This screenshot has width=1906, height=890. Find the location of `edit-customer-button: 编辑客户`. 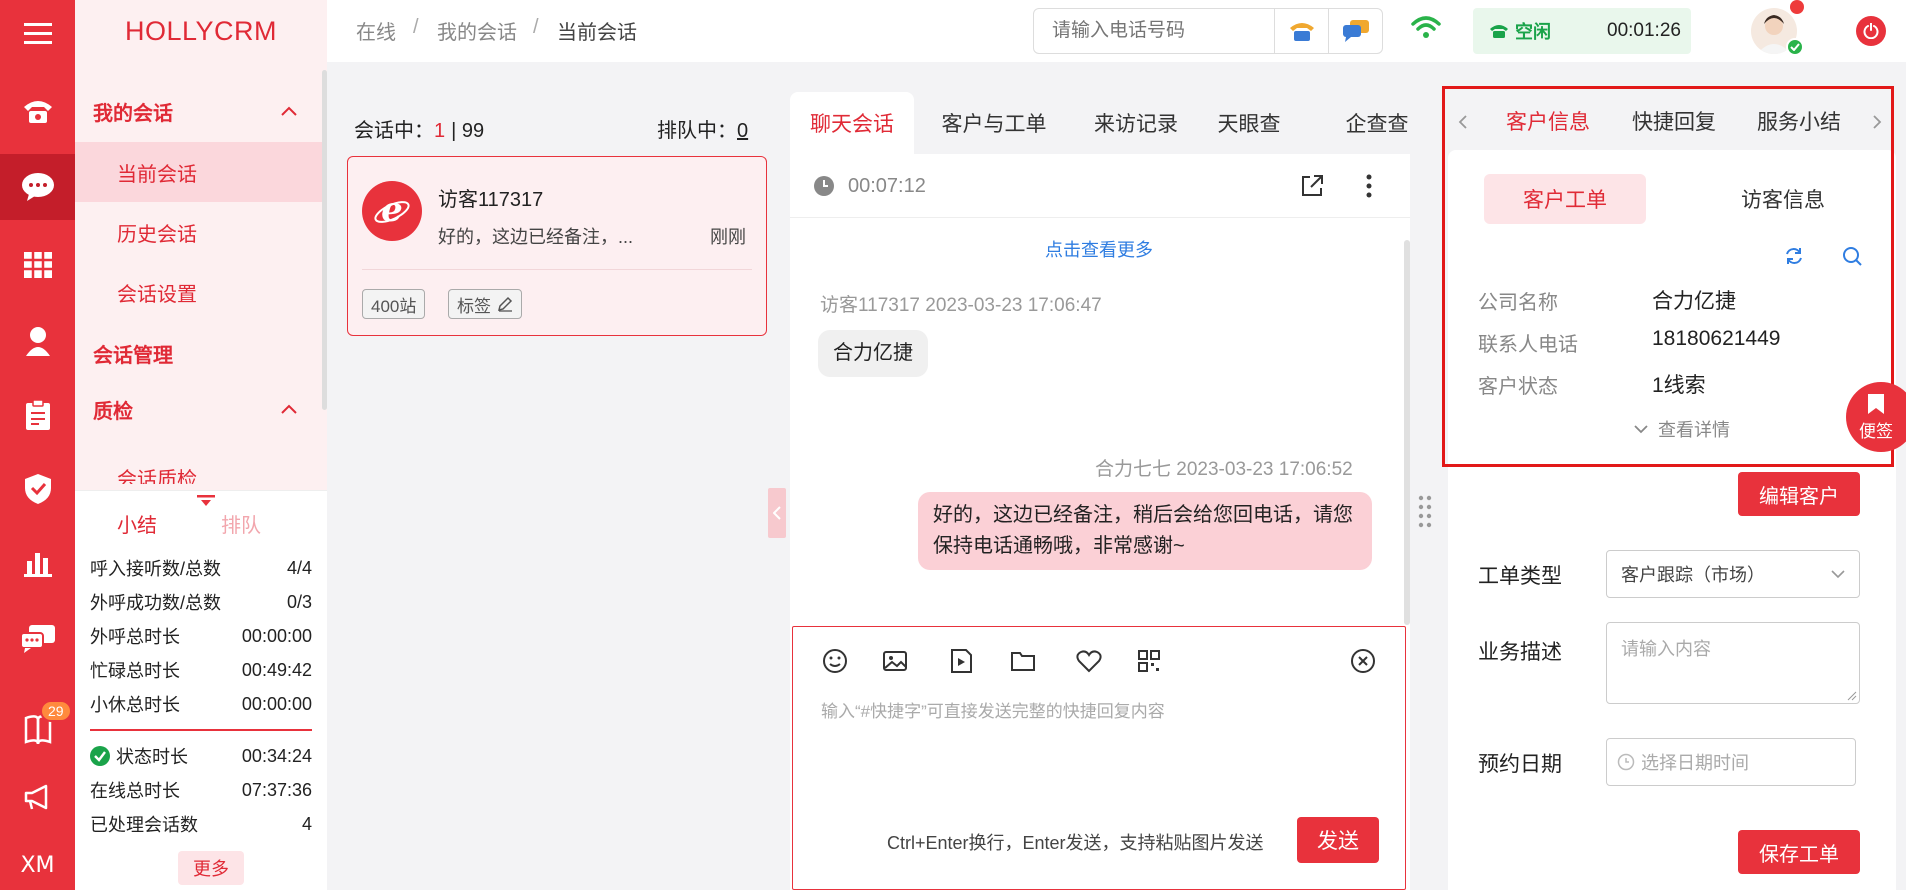

edit-customer-button: 编辑客户 is located at coordinates (1799, 494).